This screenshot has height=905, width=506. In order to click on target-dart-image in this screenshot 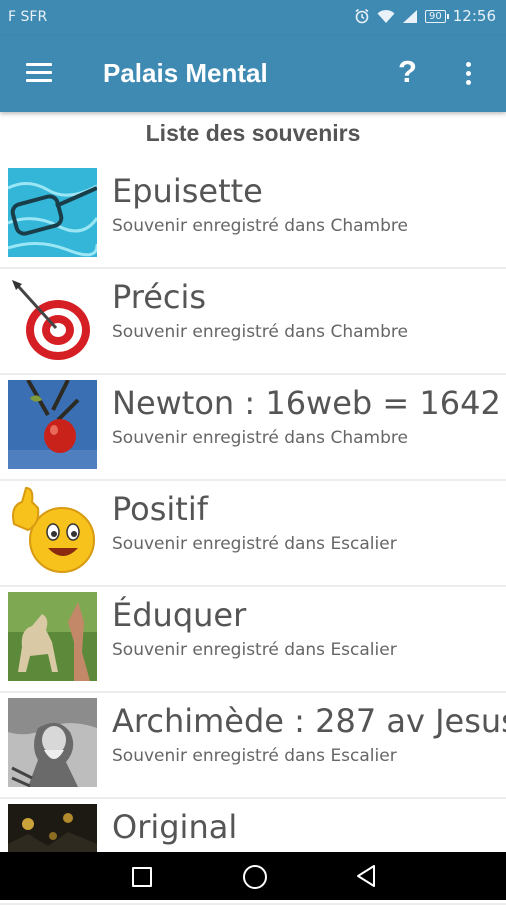, I will do `click(52, 318)`.